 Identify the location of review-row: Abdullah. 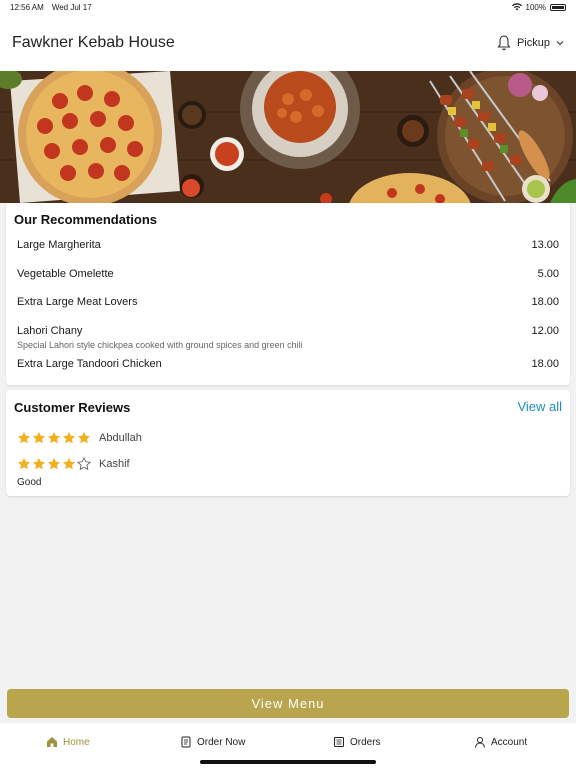
(79, 438).